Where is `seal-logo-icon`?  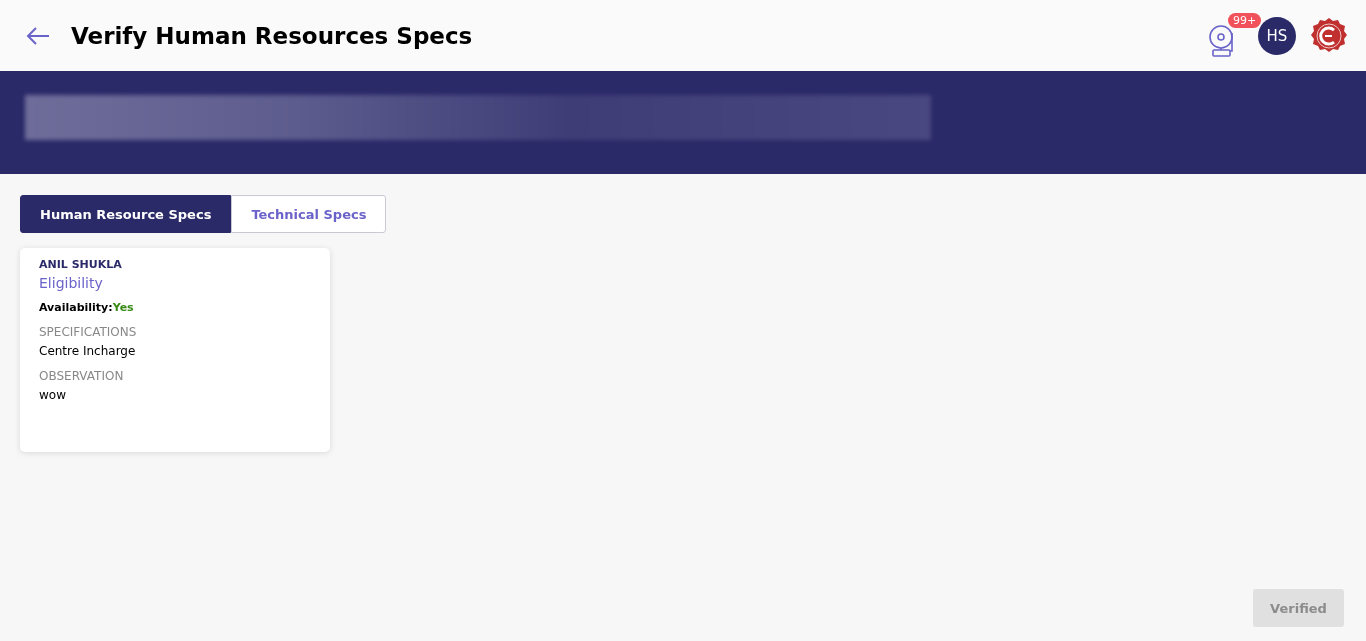 seal-logo-icon is located at coordinates (1329, 35).